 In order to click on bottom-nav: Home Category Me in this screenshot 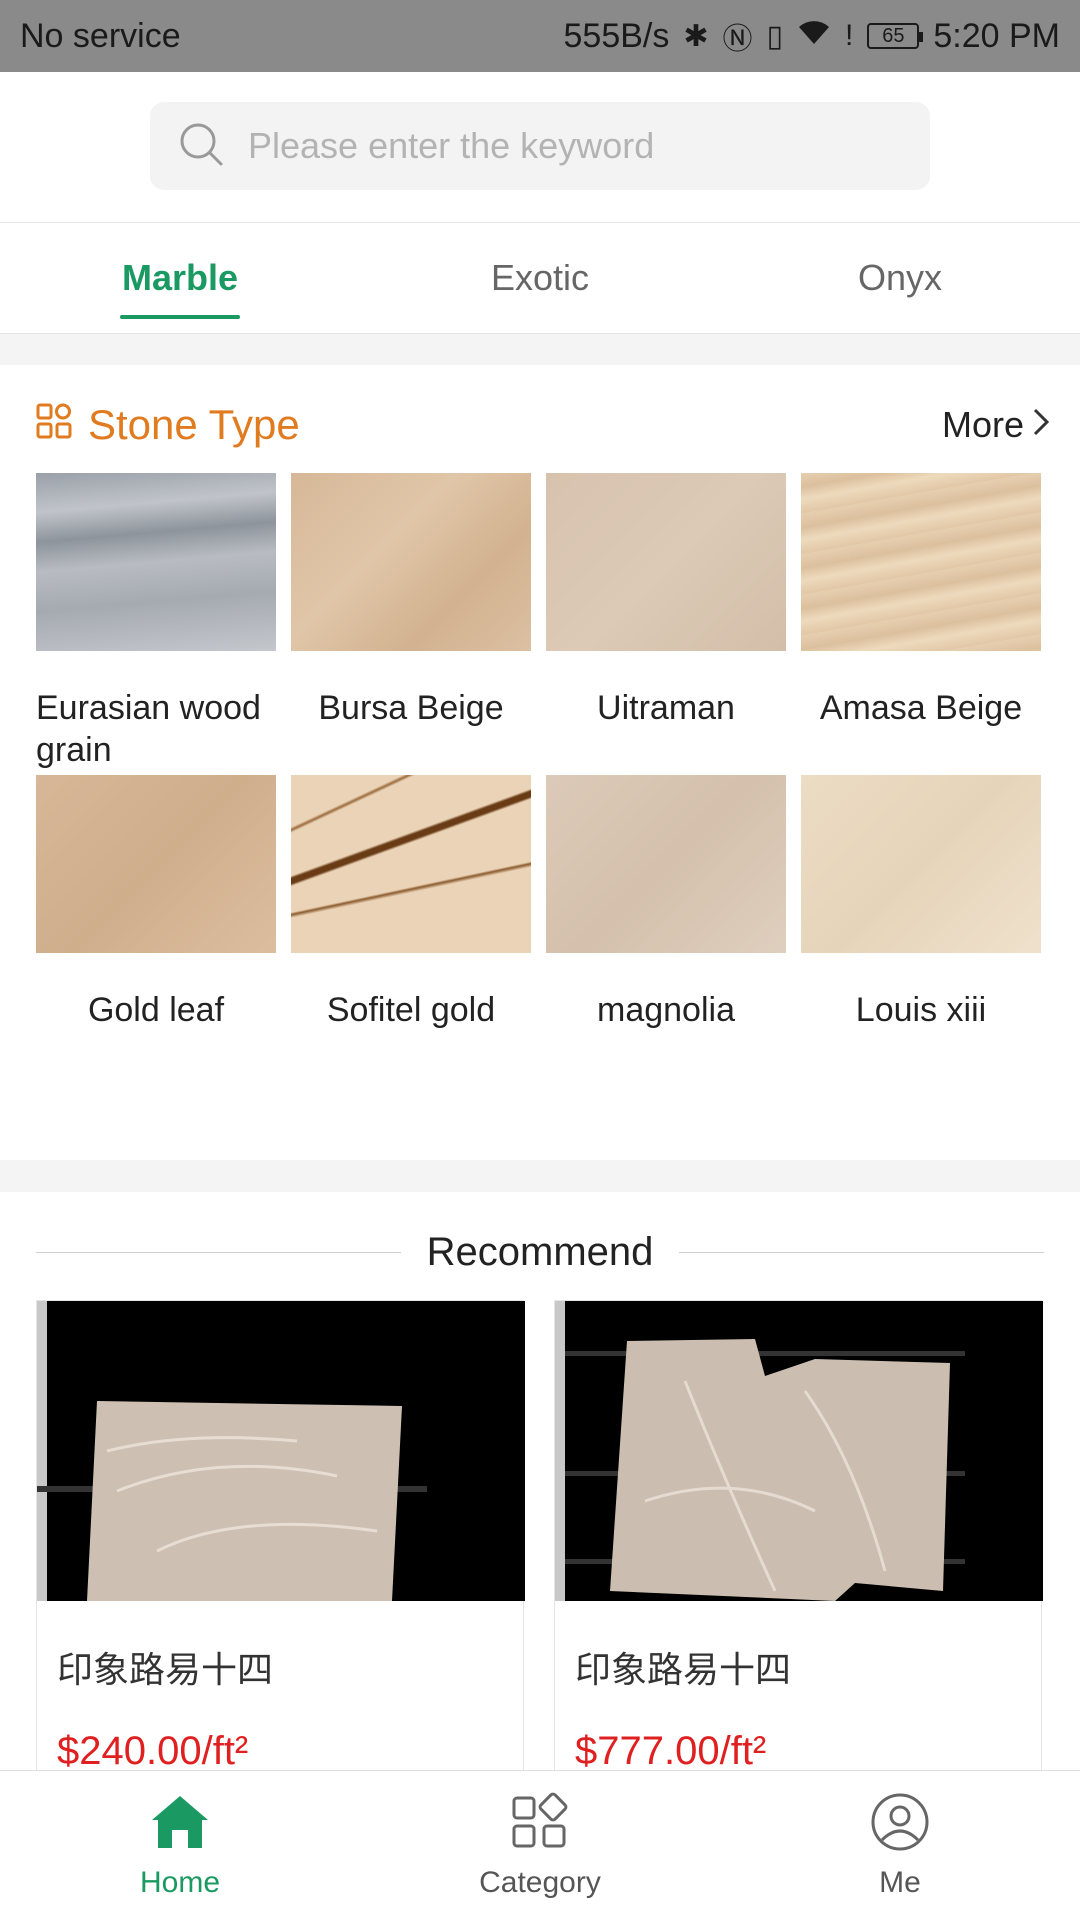, I will do `click(540, 1845)`.